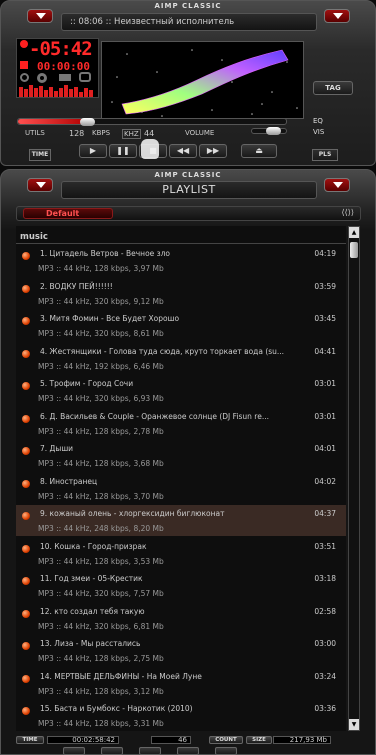 The image size is (376, 755). I want to click on time-display: -05:42 00:00:00, so click(57, 68).